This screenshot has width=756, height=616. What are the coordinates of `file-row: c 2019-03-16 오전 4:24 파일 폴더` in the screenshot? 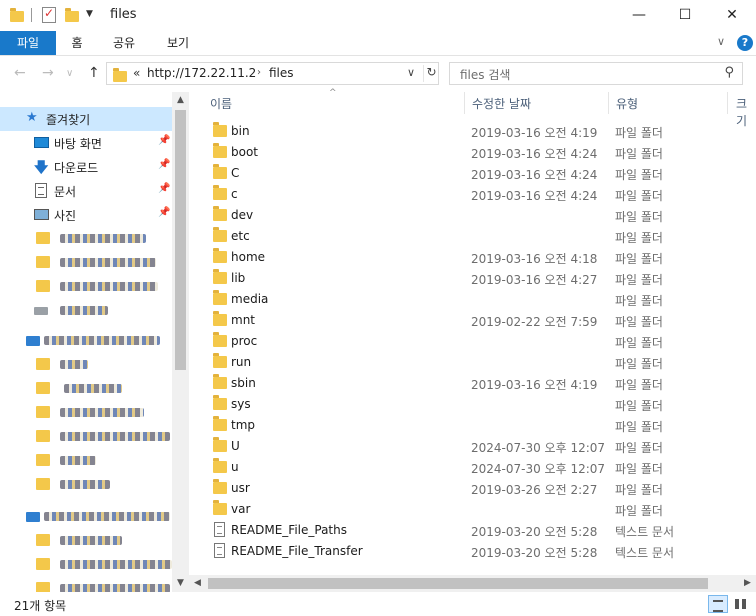 It's located at (471, 194).